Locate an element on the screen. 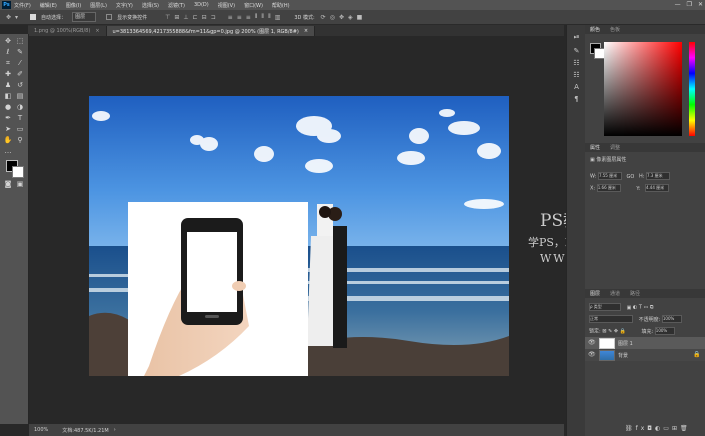  healing-brush-tool-icon: ✚ is located at coordinates (8, 74).